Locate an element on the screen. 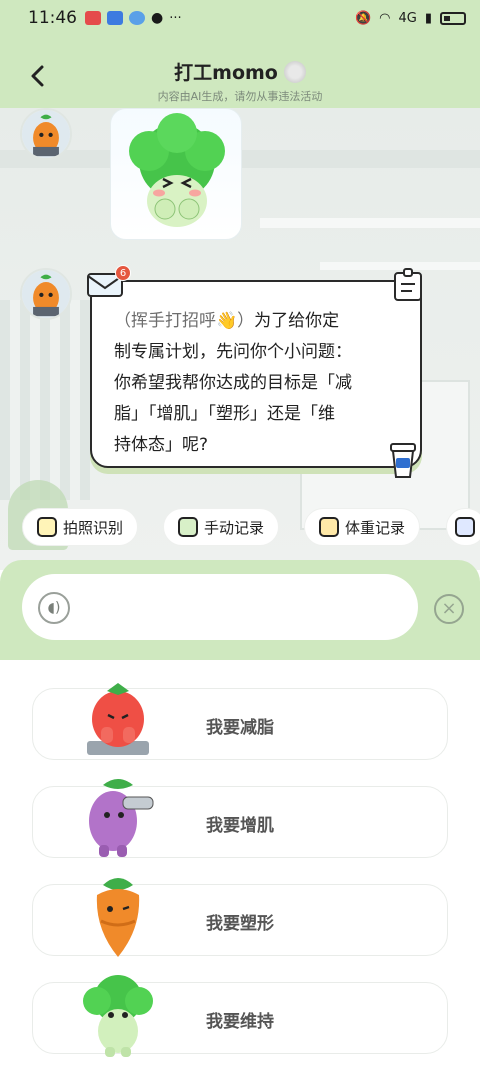 The height and width of the screenshot is (1067, 480). option-label: 我要增肌 is located at coordinates (240, 826).